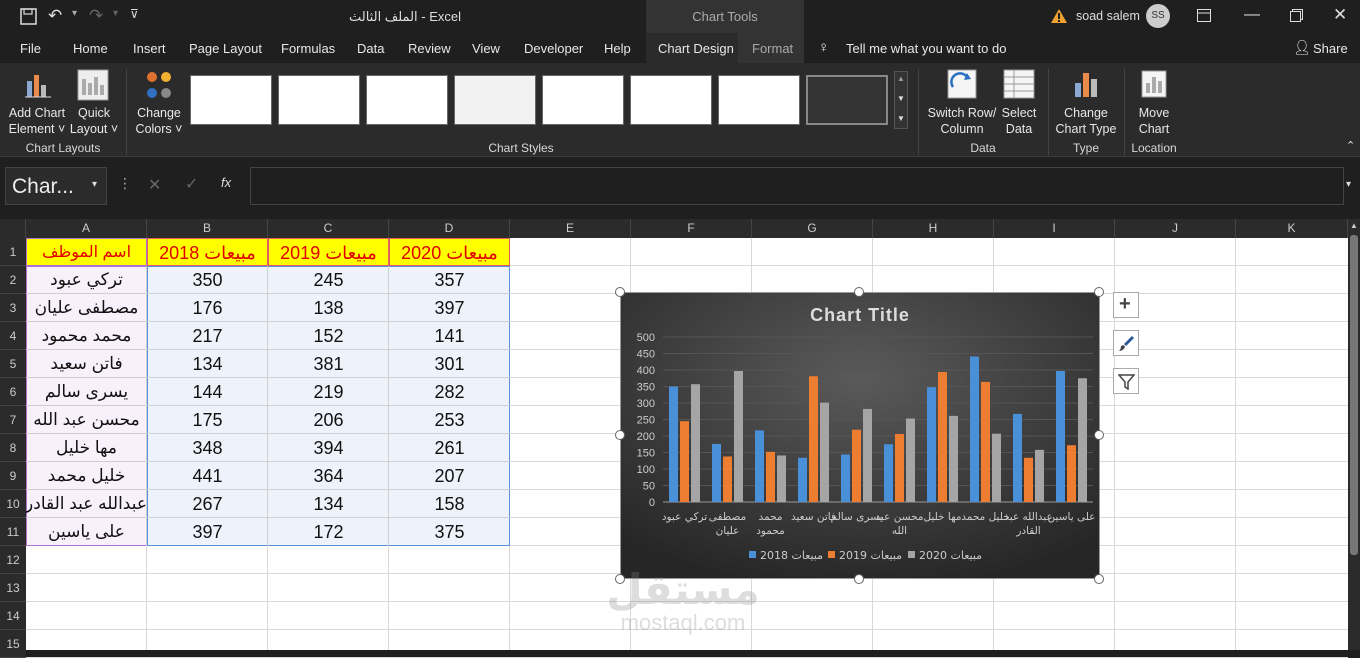 This screenshot has height=658, width=1360. I want to click on cell-sales-value: 141, so click(449, 336).